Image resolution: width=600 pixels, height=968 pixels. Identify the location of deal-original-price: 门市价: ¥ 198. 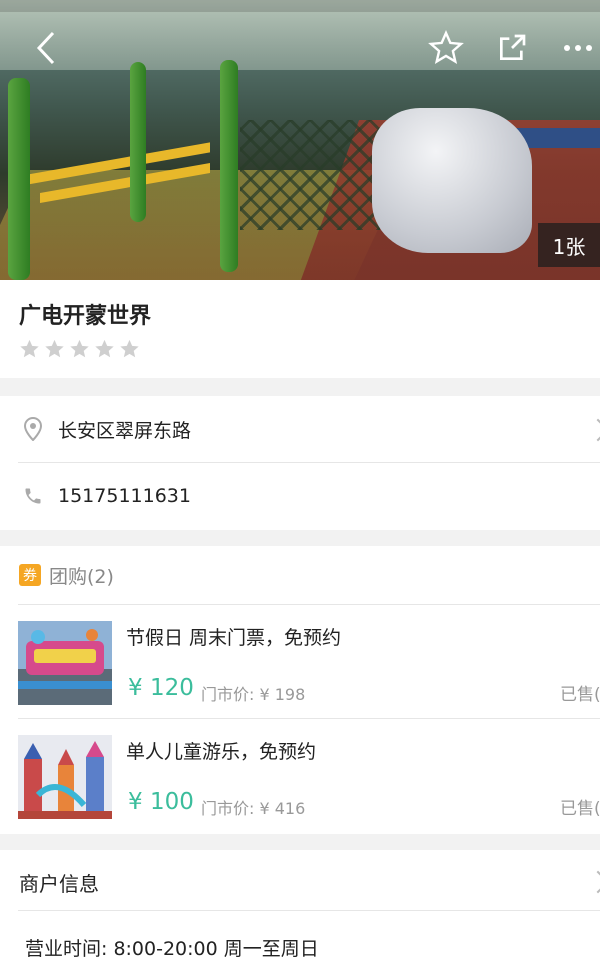
(253, 694).